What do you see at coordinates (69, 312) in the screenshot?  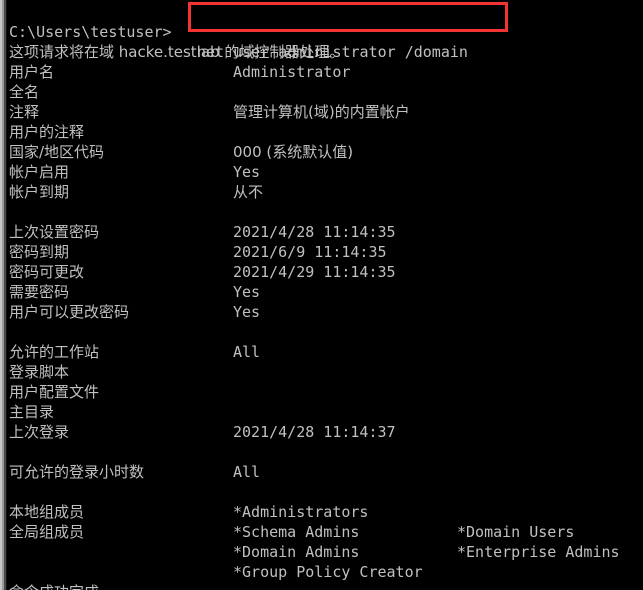 I see `info-row-label: 用户可以更改密码` at bounding box center [69, 312].